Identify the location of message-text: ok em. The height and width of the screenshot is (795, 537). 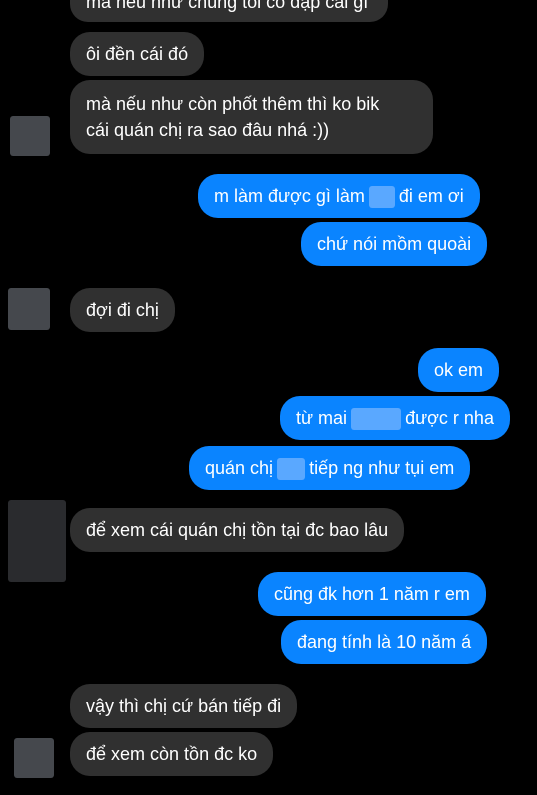
(459, 370).